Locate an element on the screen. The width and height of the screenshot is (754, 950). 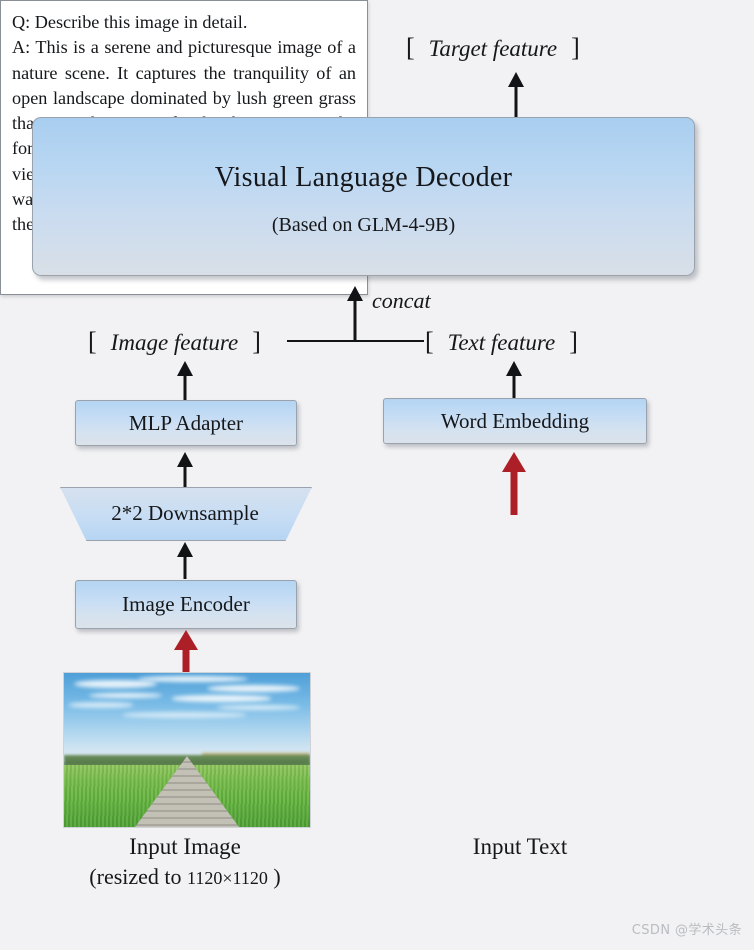
text-feature-text: Text feature is located at coordinates (501, 342).